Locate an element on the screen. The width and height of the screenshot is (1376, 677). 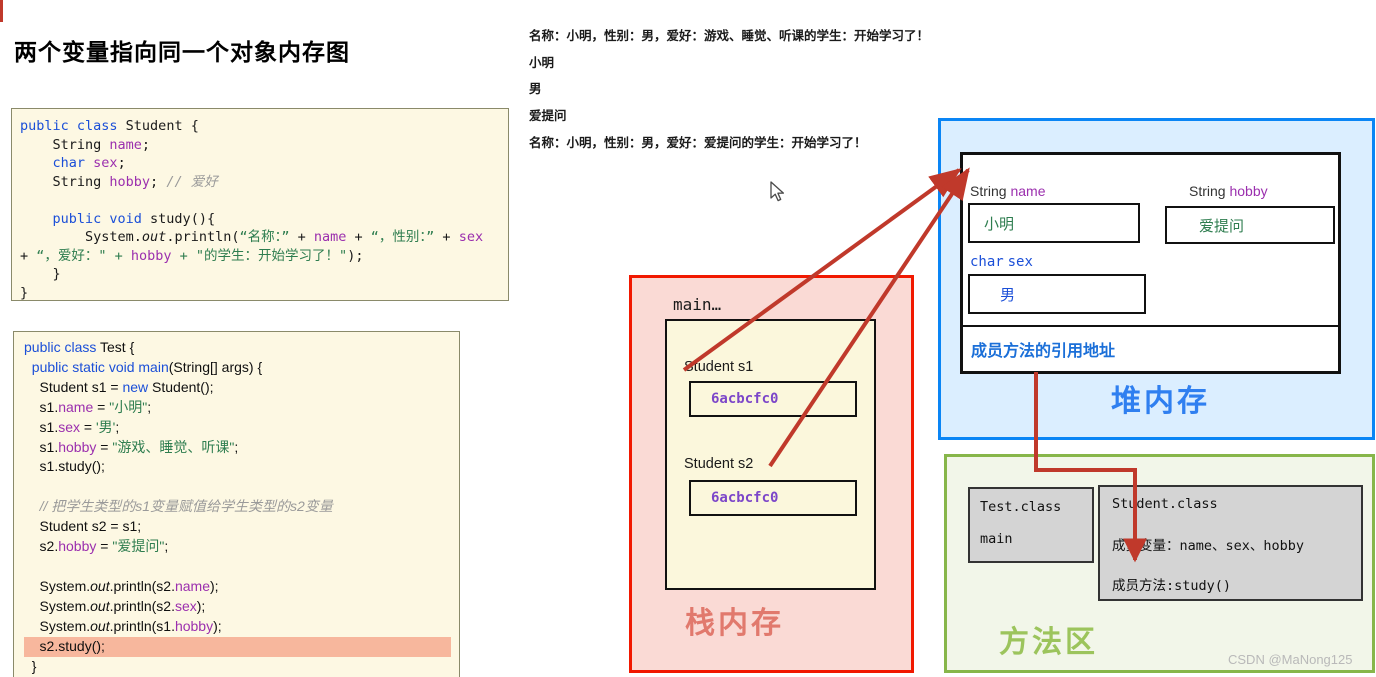
heap-field-name-box: 小明 is located at coordinates (1054, 223).